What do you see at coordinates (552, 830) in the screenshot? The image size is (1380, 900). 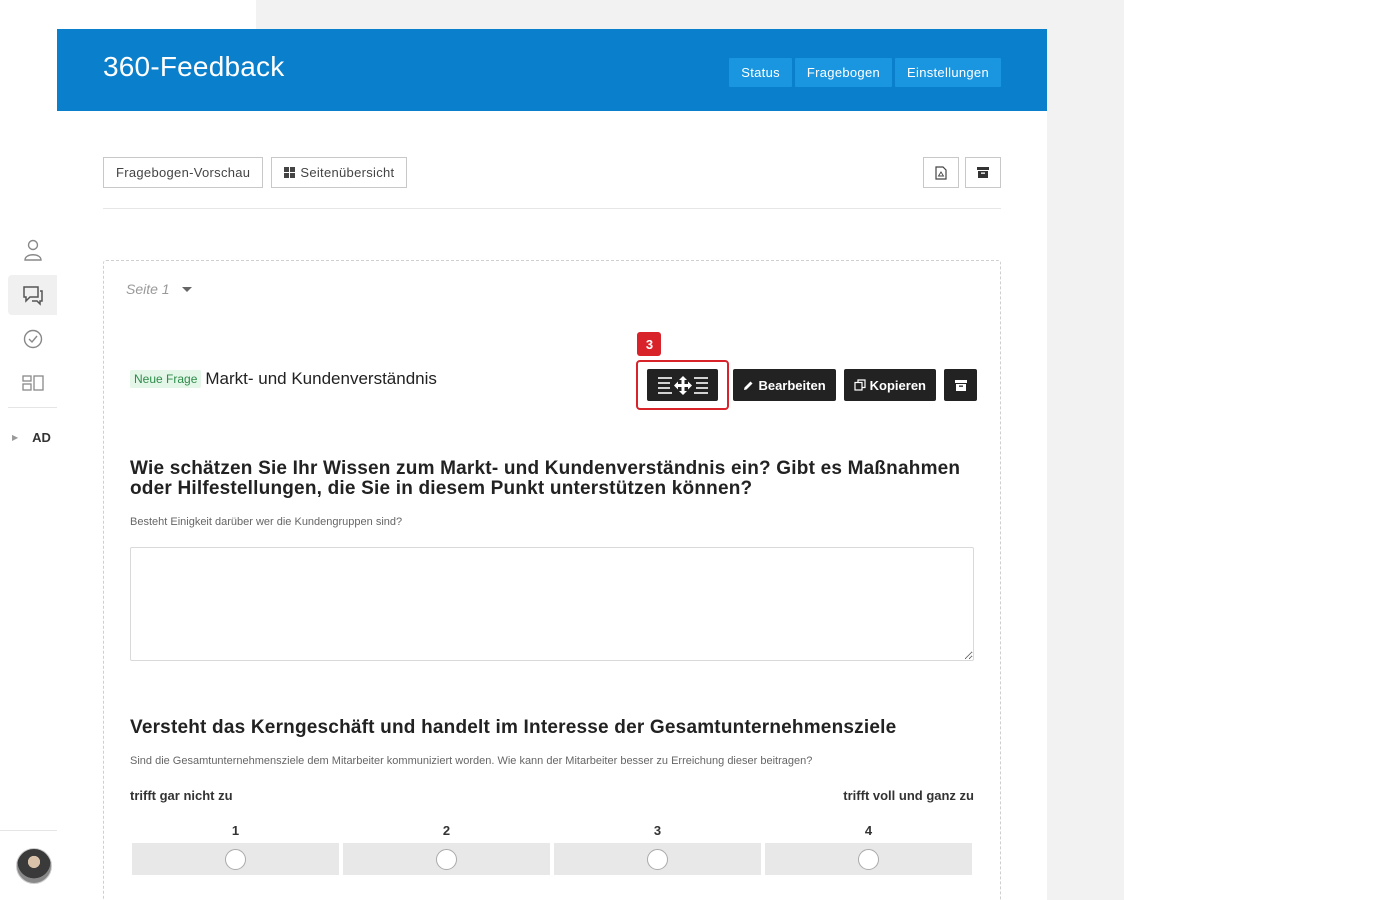 I see `scale-numbers: 1 2 3 4` at bounding box center [552, 830].